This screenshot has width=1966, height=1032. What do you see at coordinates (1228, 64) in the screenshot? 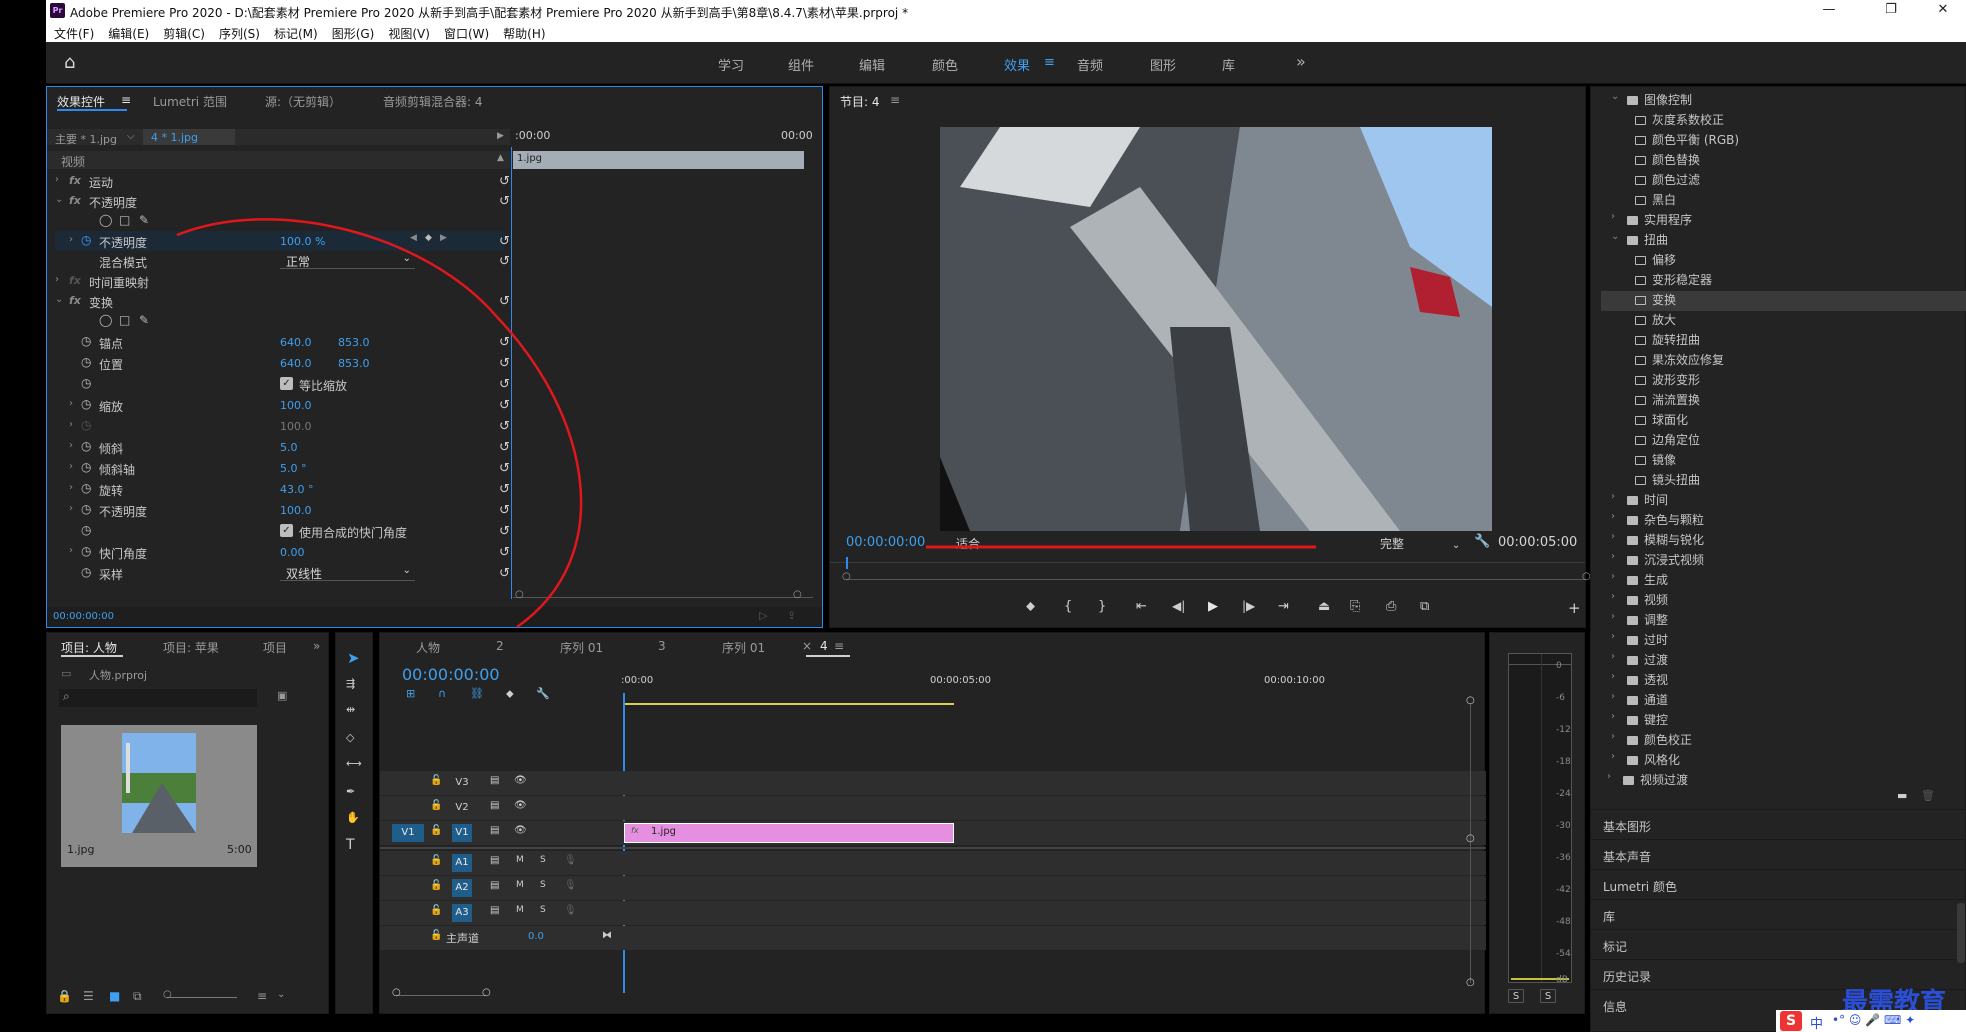
I see `workspace-libraries: 库` at bounding box center [1228, 64].